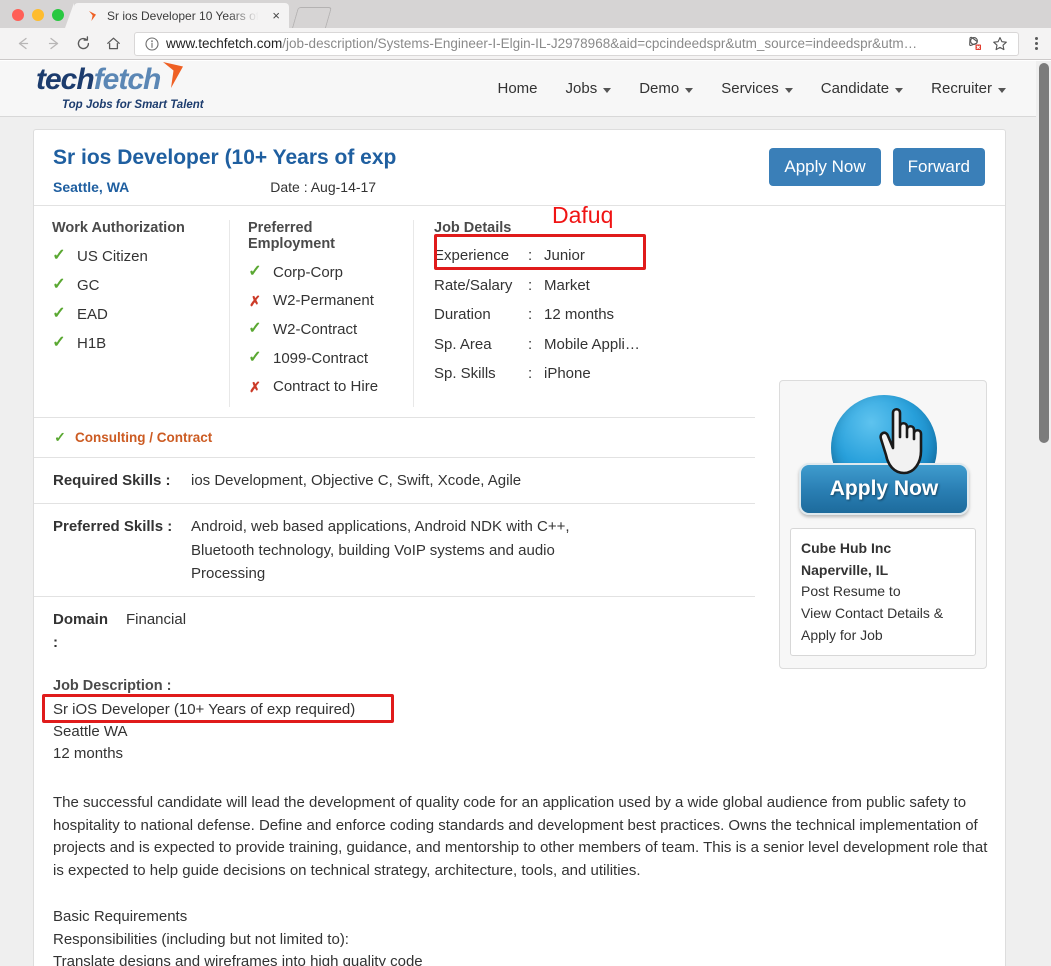  I want to click on detail-label: Duration, so click(462, 315).